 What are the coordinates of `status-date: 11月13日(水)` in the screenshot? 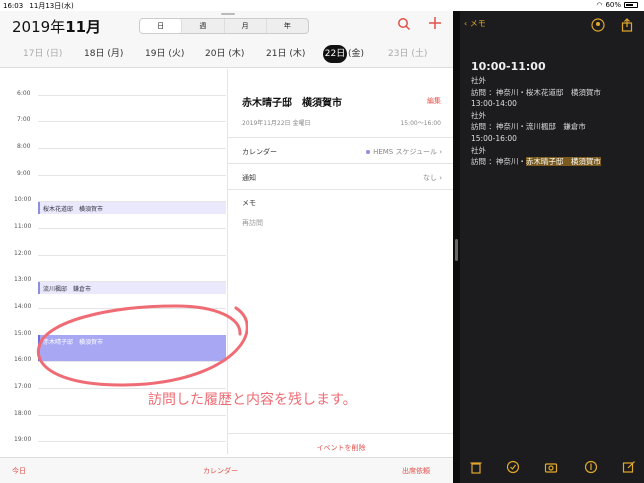 It's located at (51, 6).